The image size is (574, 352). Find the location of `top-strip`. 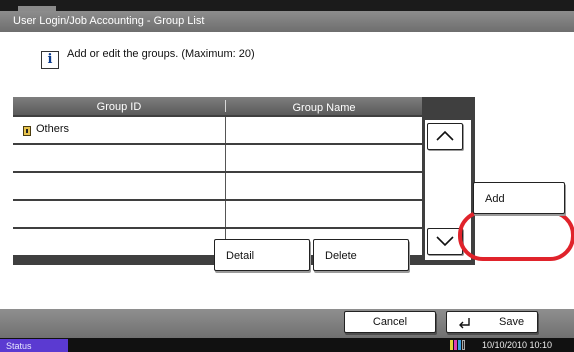

top-strip is located at coordinates (287, 5).